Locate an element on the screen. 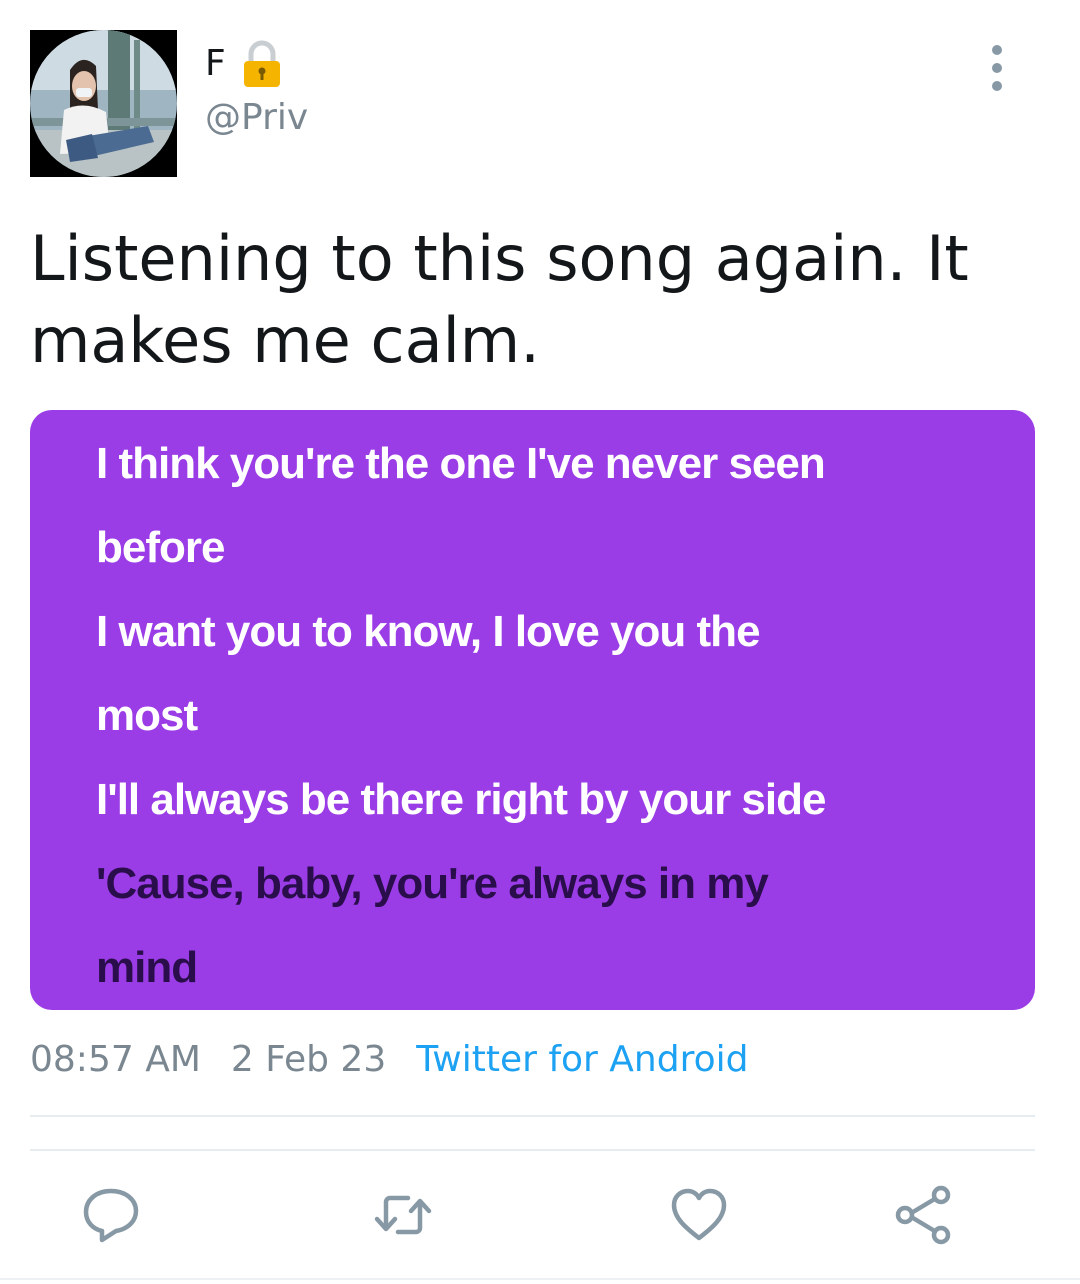  display-name: F is located at coordinates (215, 64).